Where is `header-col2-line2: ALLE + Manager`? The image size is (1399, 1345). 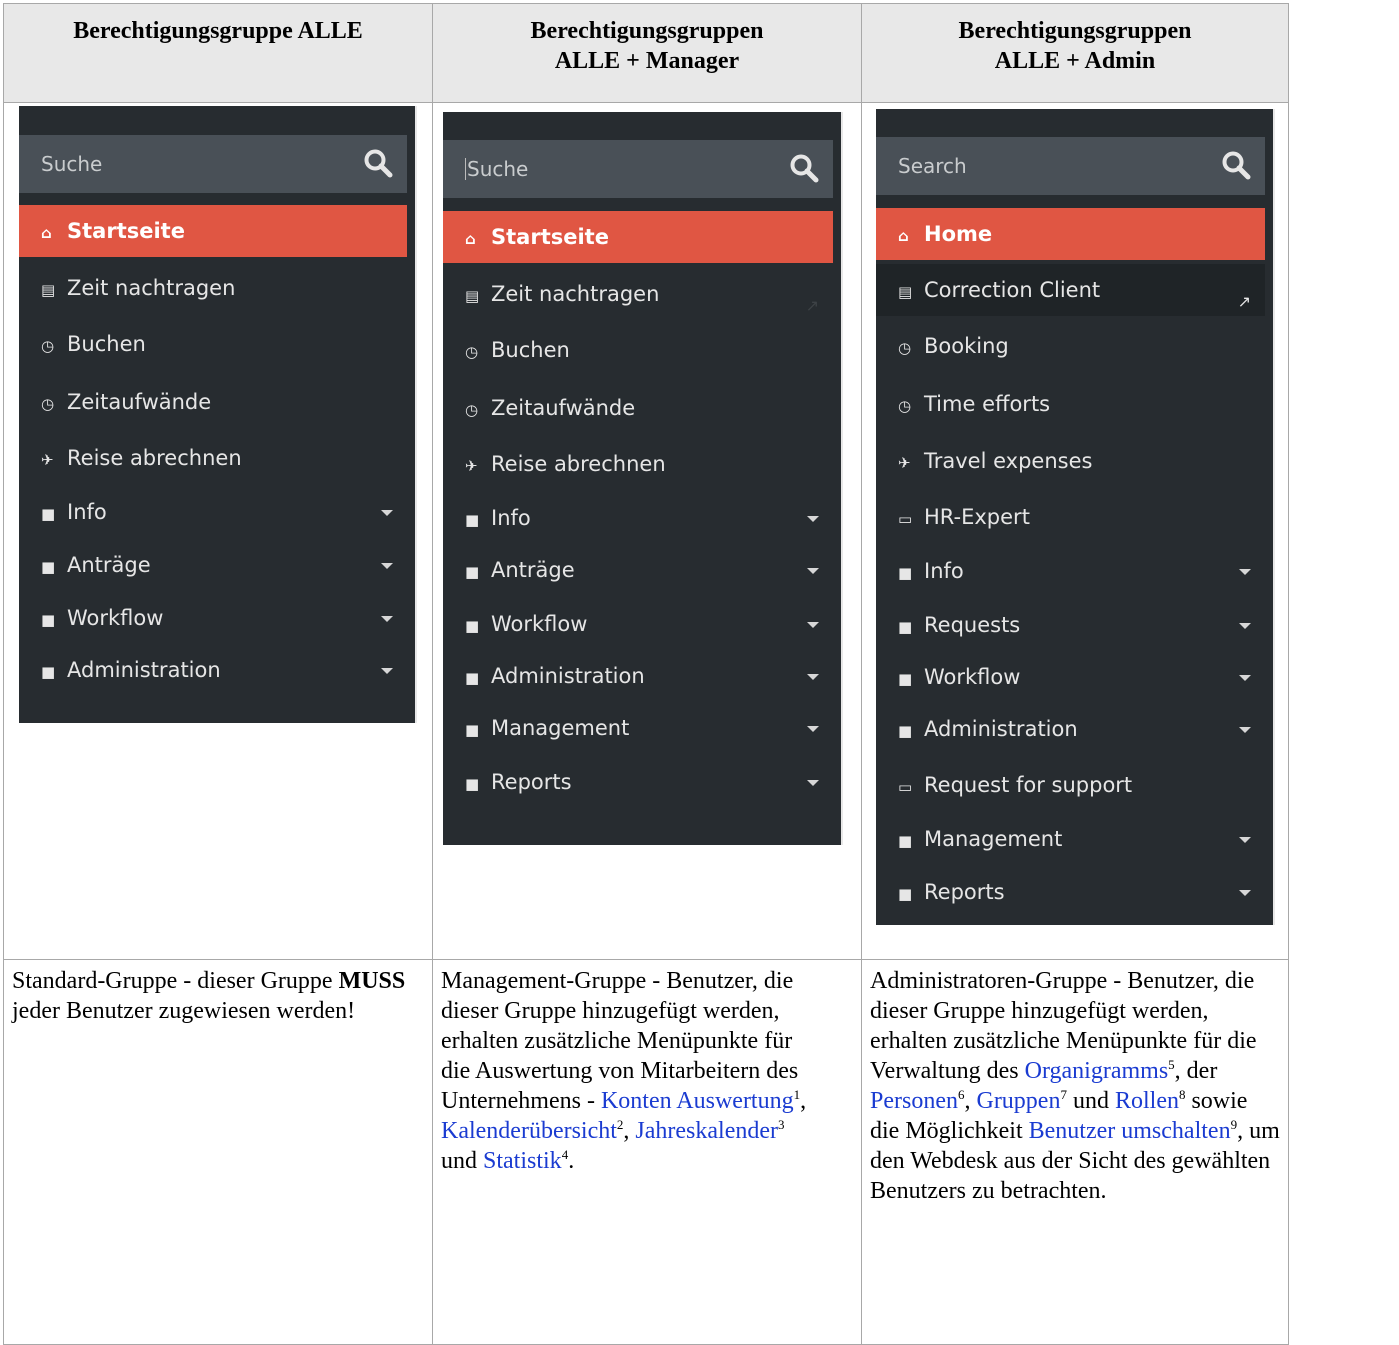 header-col2-line2: ALLE + Manager is located at coordinates (647, 61).